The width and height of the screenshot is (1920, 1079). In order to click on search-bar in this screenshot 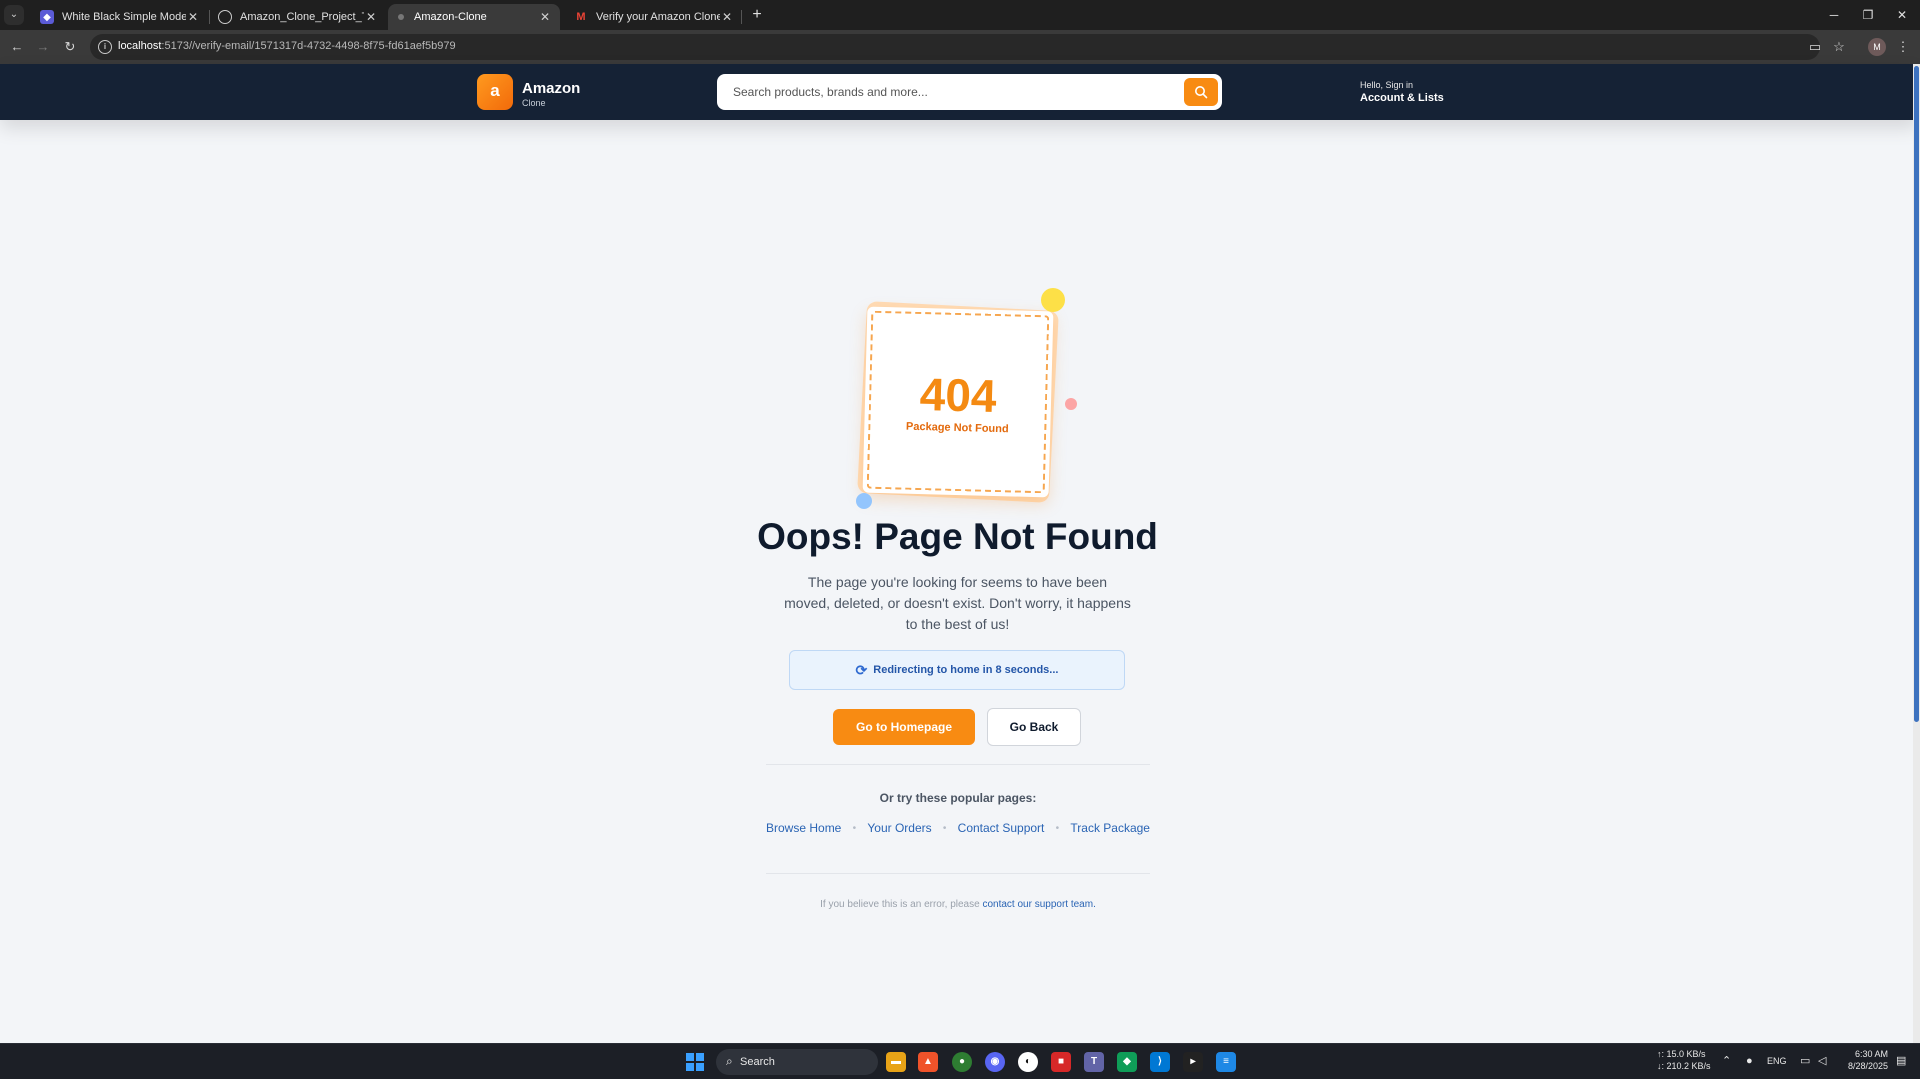, I will do `click(969, 92)`.